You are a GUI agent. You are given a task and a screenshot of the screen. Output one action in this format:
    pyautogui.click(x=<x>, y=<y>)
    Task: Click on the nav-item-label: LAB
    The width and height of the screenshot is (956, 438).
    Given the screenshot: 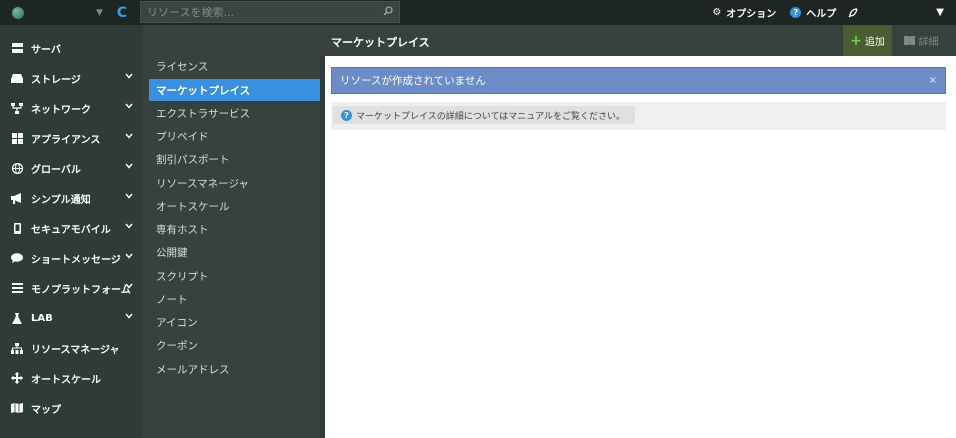 What is the action you would take?
    pyautogui.click(x=42, y=318)
    